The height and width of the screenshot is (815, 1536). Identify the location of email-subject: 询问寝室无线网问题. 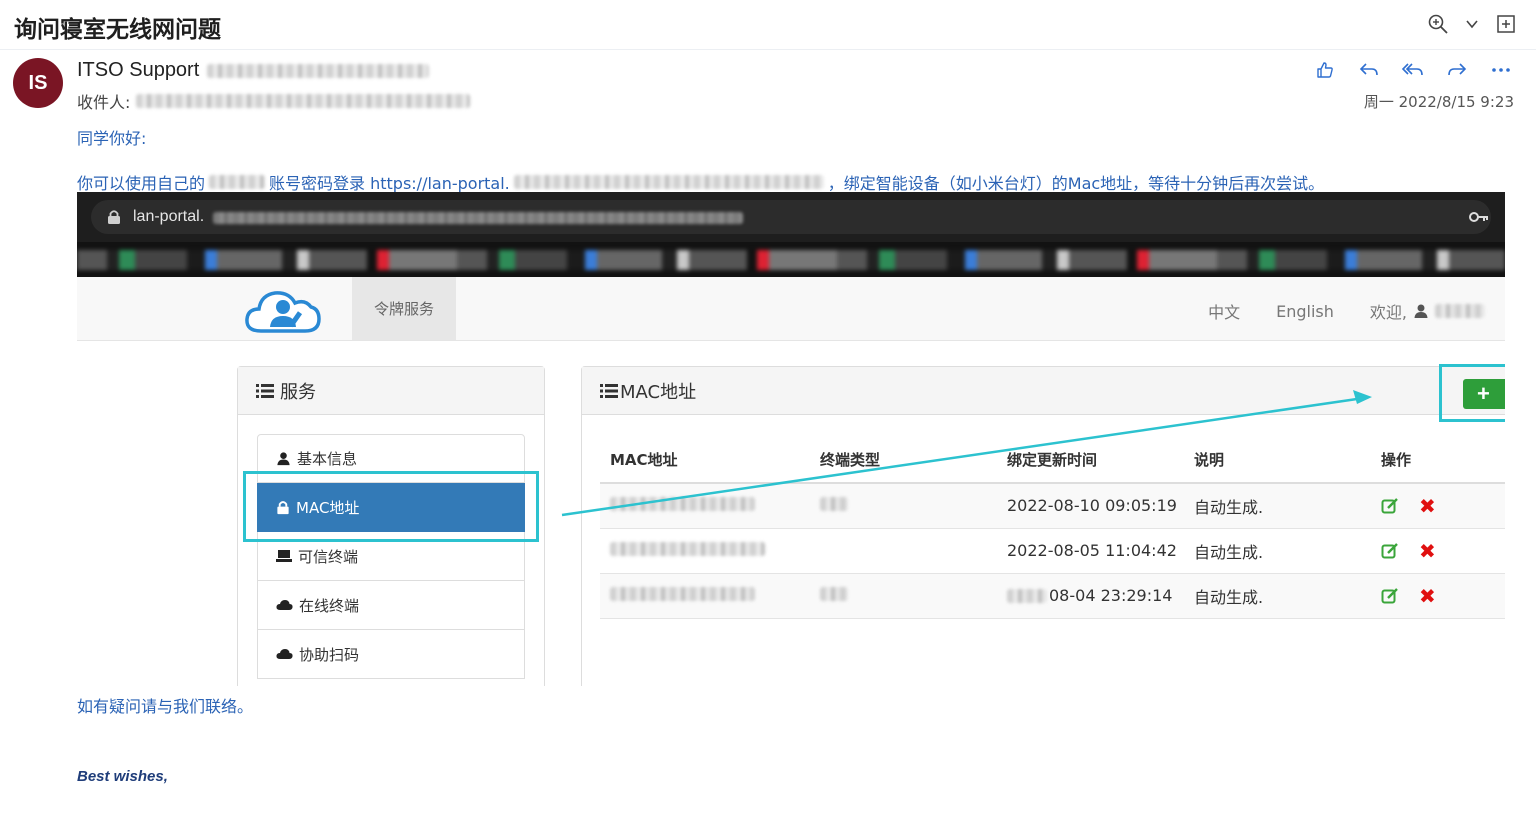
(117, 30).